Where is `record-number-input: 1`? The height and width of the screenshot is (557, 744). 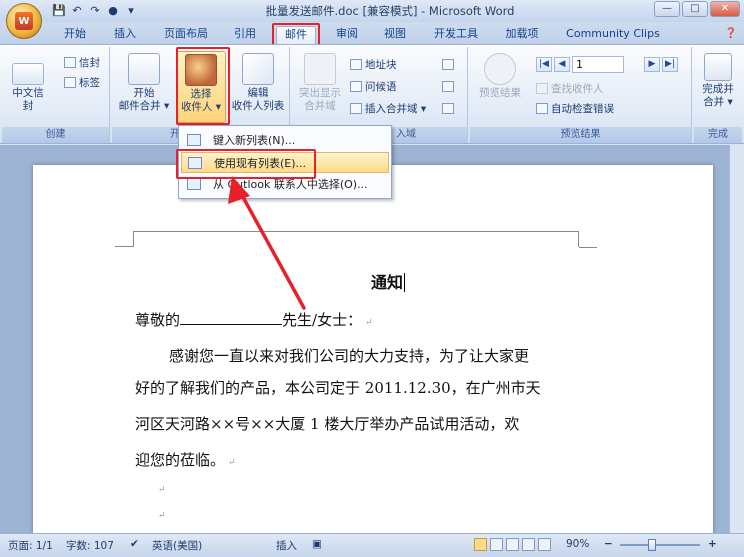
record-number-input: 1 is located at coordinates (598, 64).